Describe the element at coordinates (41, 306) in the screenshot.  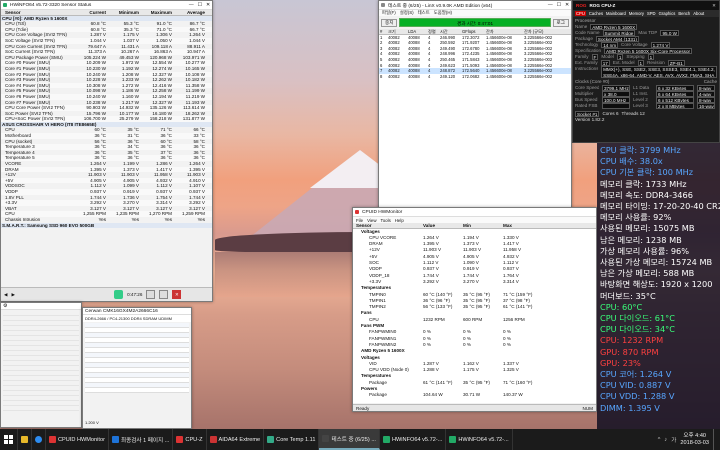
I see `memory-info-titlebar: ⚙` at that location.